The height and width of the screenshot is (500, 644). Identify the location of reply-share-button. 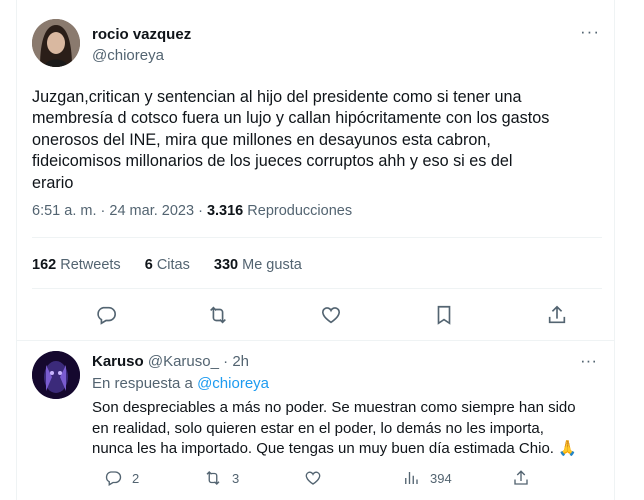
(521, 478).